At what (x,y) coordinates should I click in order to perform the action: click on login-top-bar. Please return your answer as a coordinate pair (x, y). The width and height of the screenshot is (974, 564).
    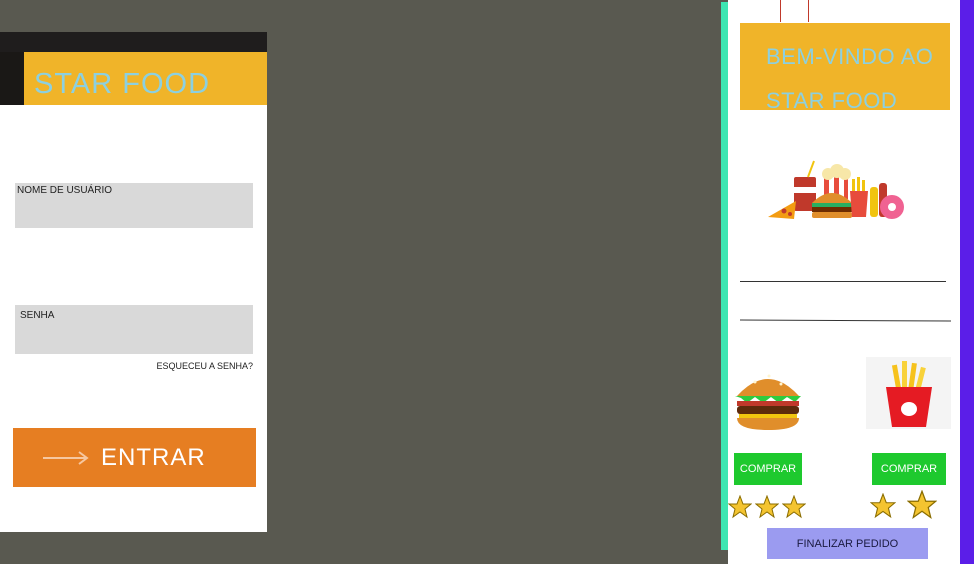
    Looking at the image, I should click on (133, 42).